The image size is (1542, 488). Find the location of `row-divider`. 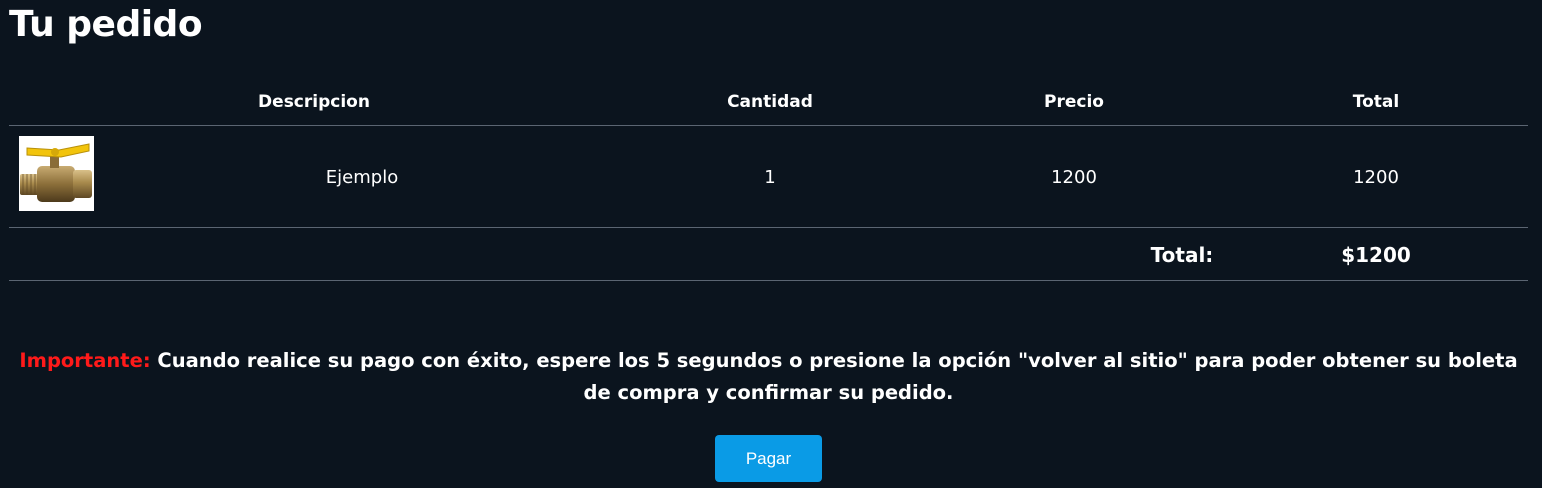

row-divider is located at coordinates (768, 227).